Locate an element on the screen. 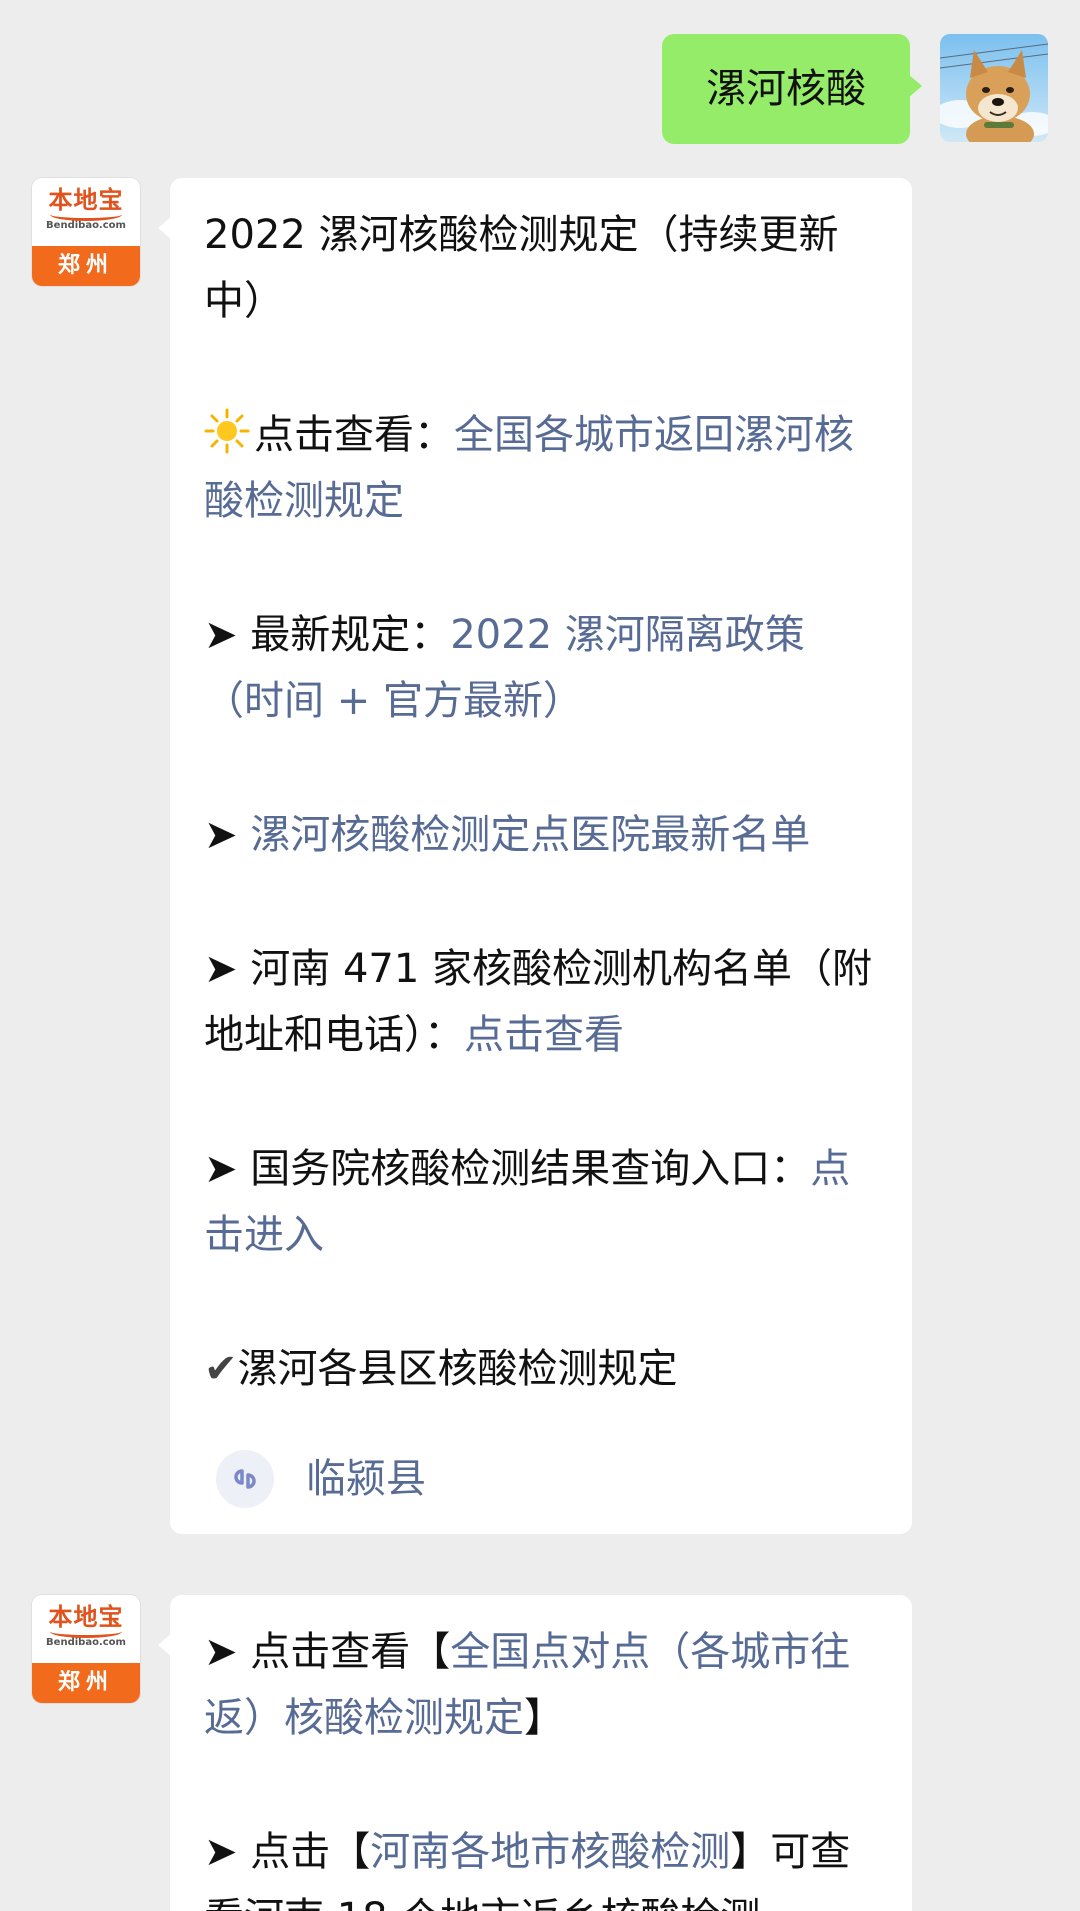  sun-icon is located at coordinates (227, 431).